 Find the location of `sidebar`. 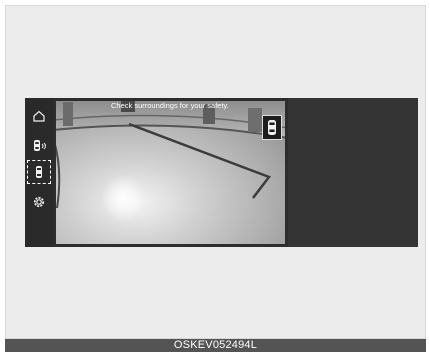

sidebar is located at coordinates (39, 172).